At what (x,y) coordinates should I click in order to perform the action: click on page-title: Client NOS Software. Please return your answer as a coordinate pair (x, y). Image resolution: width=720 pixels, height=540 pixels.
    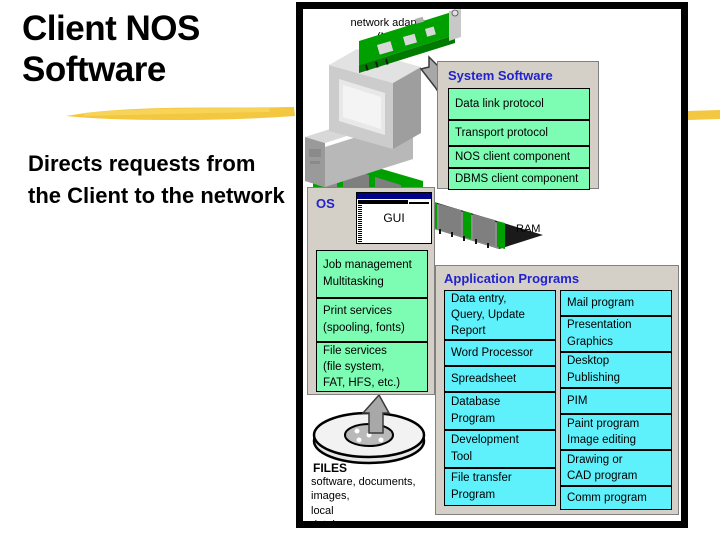
    Looking at the image, I should click on (111, 49).